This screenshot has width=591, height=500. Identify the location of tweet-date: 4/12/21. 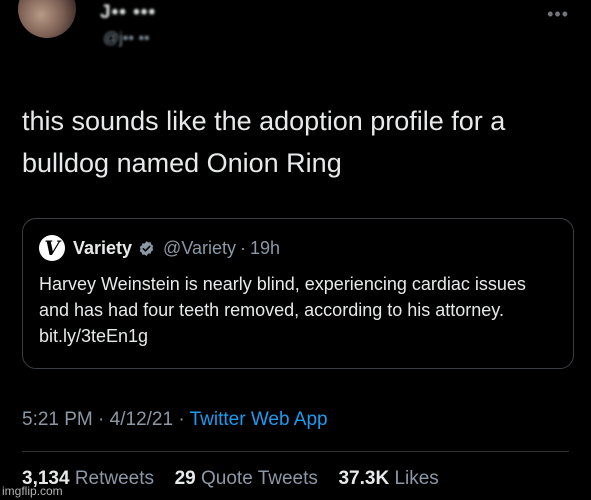
(141, 419).